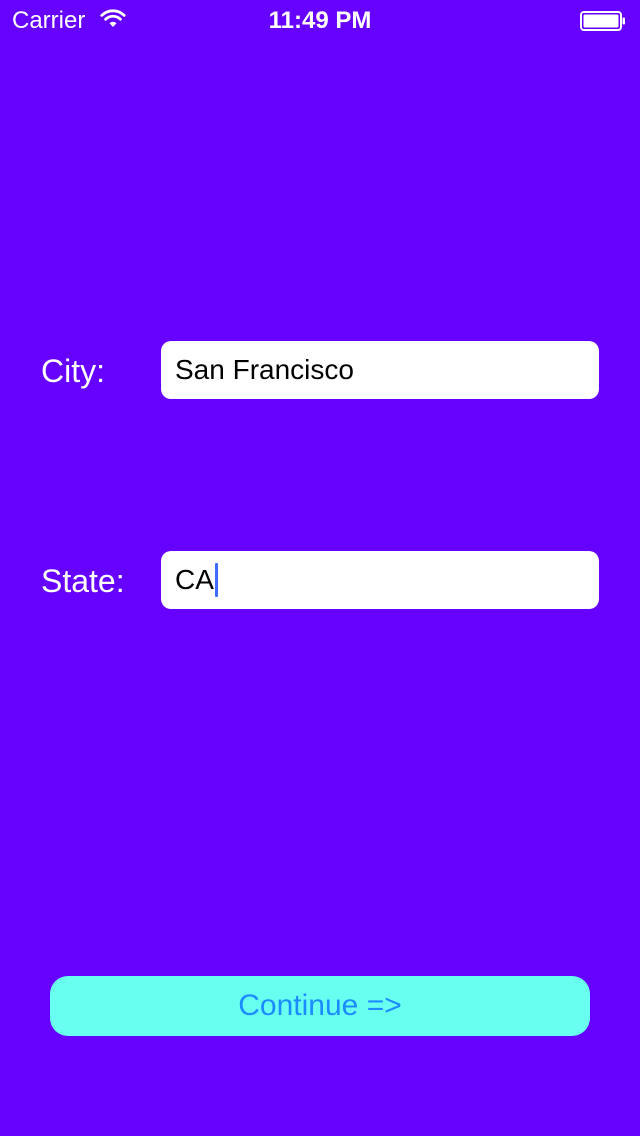 The height and width of the screenshot is (1136, 640). Describe the element at coordinates (216, 580) in the screenshot. I see `text-cursor` at that location.